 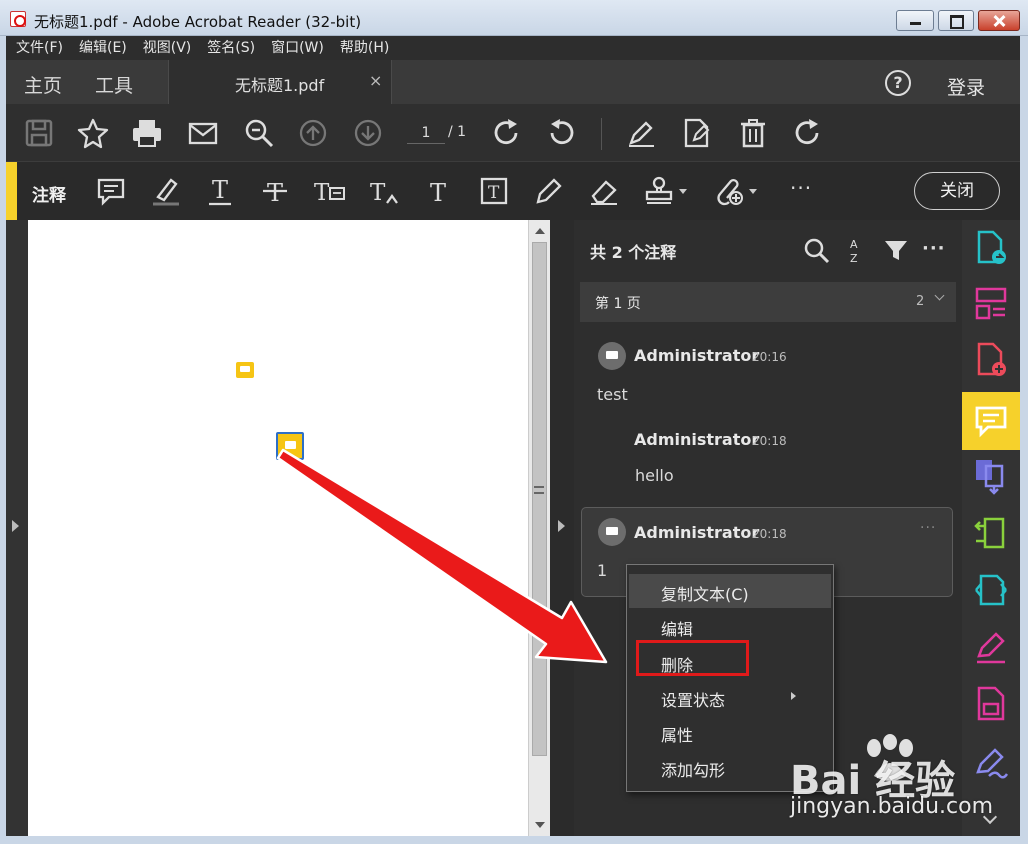 What do you see at coordinates (439, 191) in the screenshot?
I see `add-text-icon: T` at bounding box center [439, 191].